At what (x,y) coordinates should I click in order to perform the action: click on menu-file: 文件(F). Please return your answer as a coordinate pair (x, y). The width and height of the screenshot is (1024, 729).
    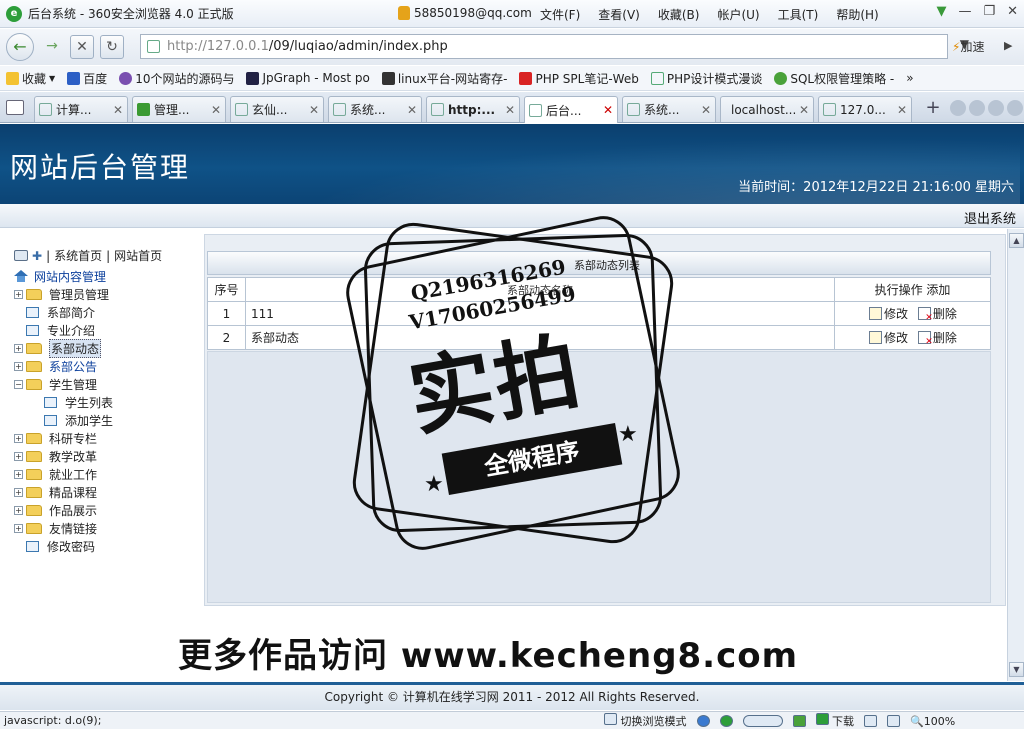
    Looking at the image, I should click on (560, 14).